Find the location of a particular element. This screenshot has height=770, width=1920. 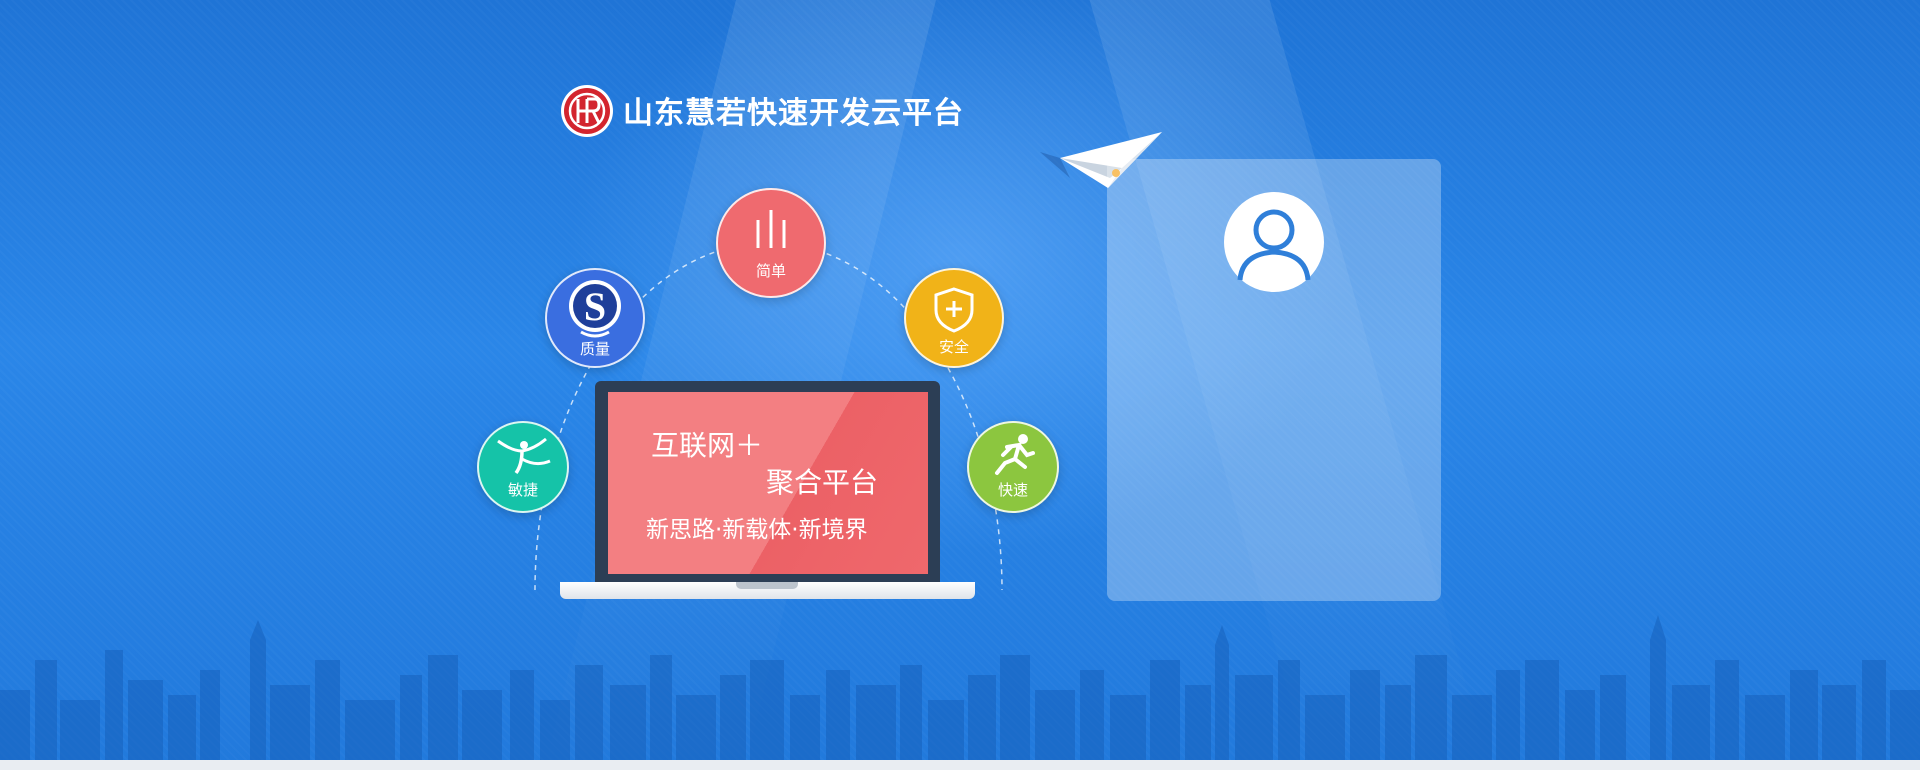

feature-quality: S 质量 is located at coordinates (595, 318).